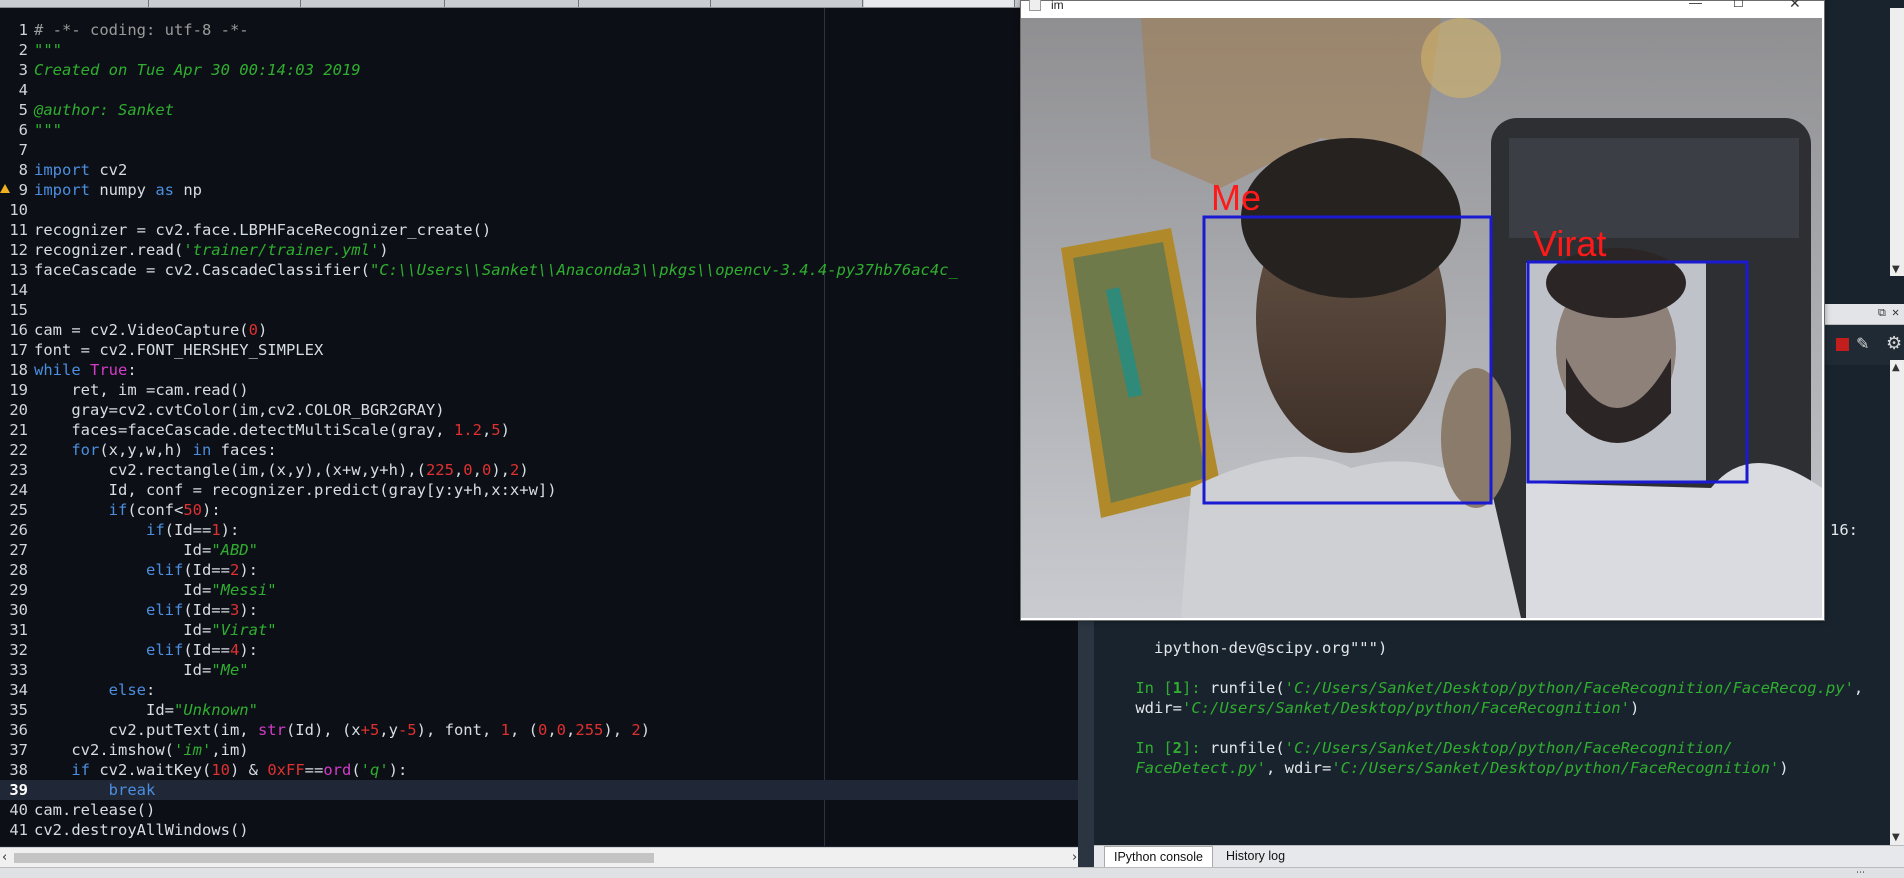  Describe the element at coordinates (539, 150) in the screenshot. I see `code-line: 7` at that location.